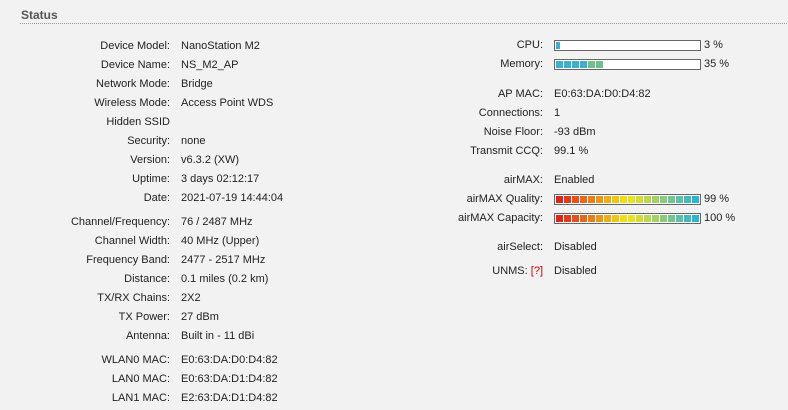  What do you see at coordinates (557, 113) in the screenshot?
I see `connections-value: 1` at bounding box center [557, 113].